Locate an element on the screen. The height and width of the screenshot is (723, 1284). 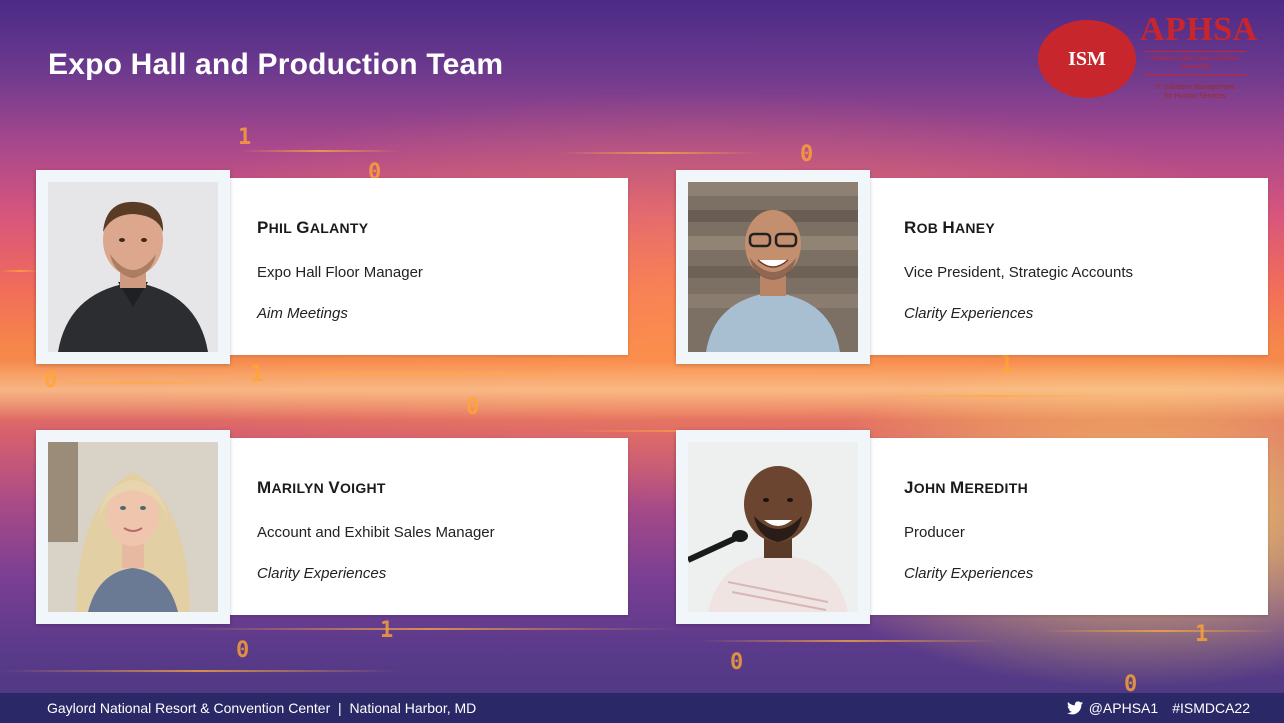
ism-logo: ISM is located at coordinates (1087, 59).